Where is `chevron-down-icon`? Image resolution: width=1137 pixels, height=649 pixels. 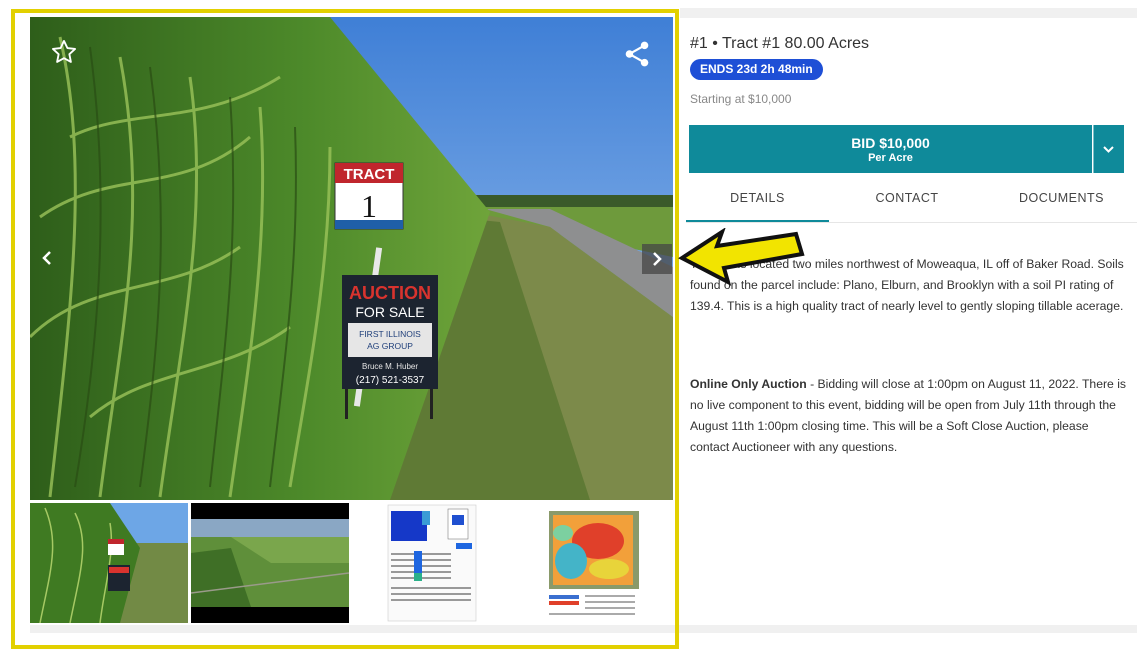 chevron-down-icon is located at coordinates (1108, 149).